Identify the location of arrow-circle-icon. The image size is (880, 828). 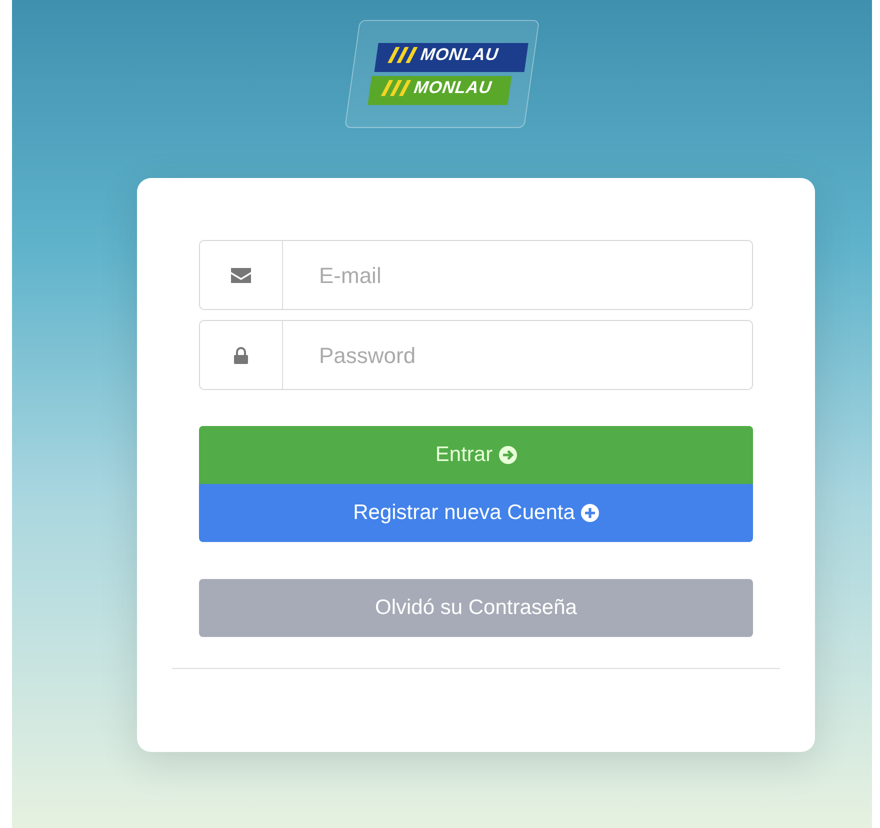
(507, 455).